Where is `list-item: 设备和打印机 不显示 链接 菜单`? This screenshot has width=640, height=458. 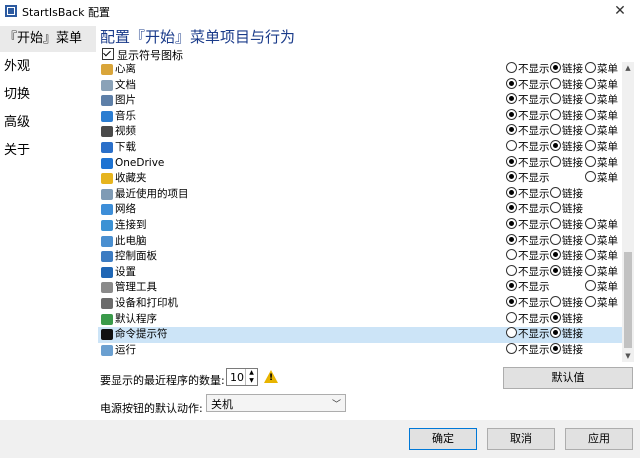 list-item: 设备和打印机 不显示 链接 菜单 is located at coordinates (360, 304).